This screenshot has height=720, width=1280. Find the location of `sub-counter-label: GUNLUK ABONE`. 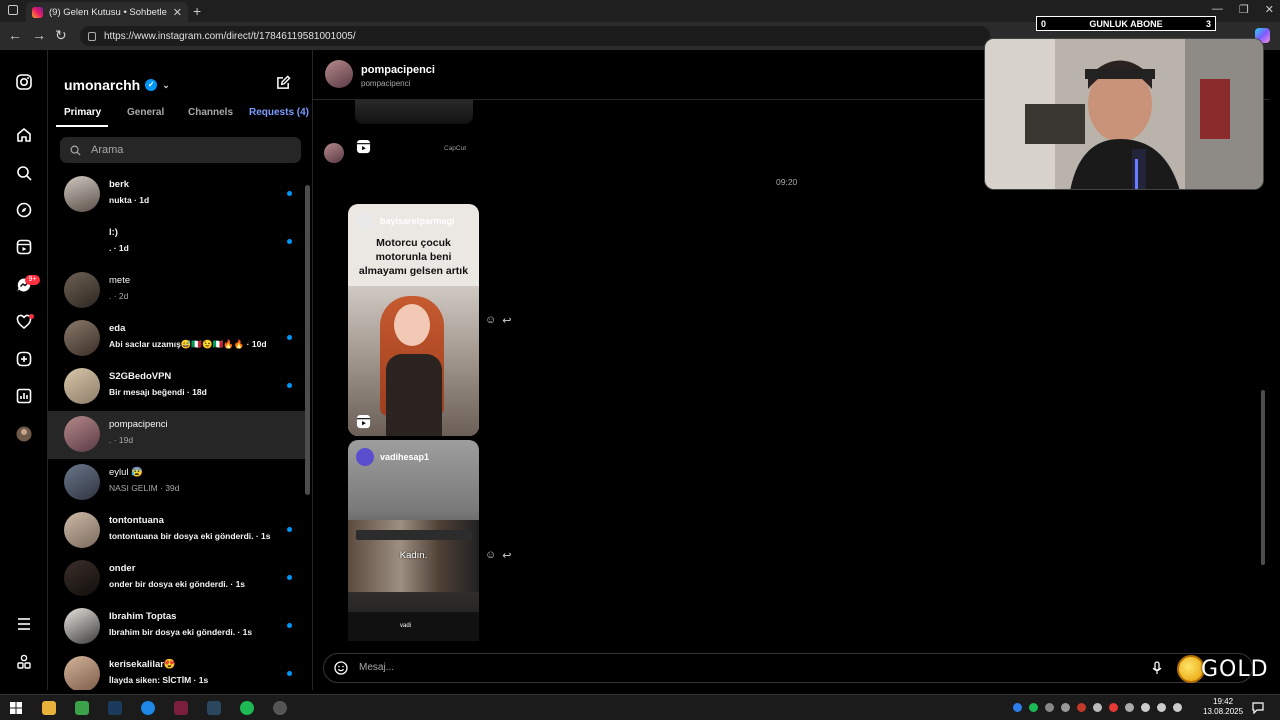

sub-counter-label: GUNLUK ABONE is located at coordinates (1126, 23).